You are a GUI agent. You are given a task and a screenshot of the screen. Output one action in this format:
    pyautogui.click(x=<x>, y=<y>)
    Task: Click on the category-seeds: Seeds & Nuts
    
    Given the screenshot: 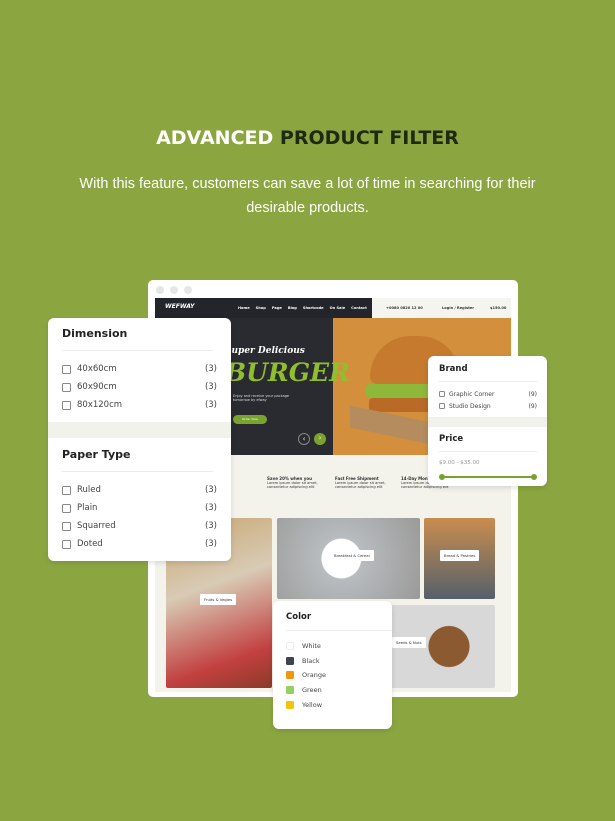 What is the action you would take?
    pyautogui.click(x=437, y=646)
    